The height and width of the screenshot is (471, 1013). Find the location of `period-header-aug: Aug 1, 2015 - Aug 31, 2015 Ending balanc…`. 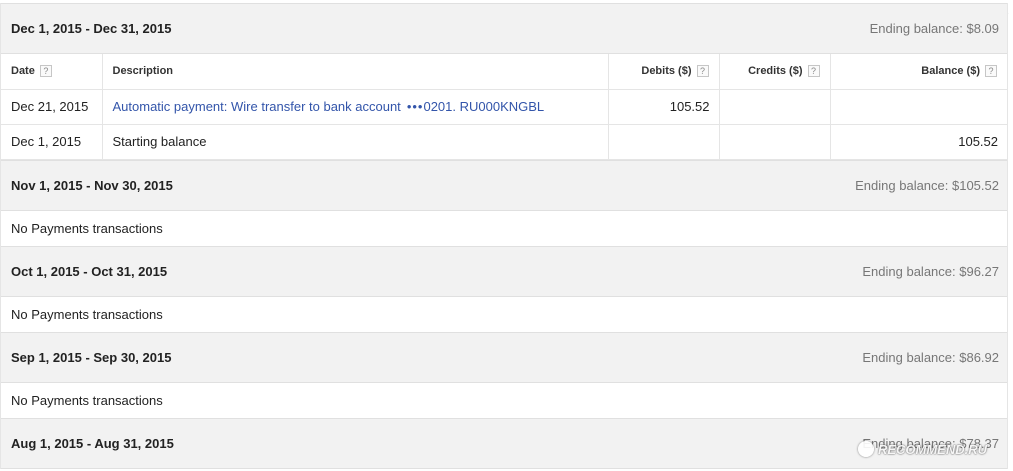

period-header-aug: Aug 1, 2015 - Aug 31, 2015 Ending balanc… is located at coordinates (504, 443).